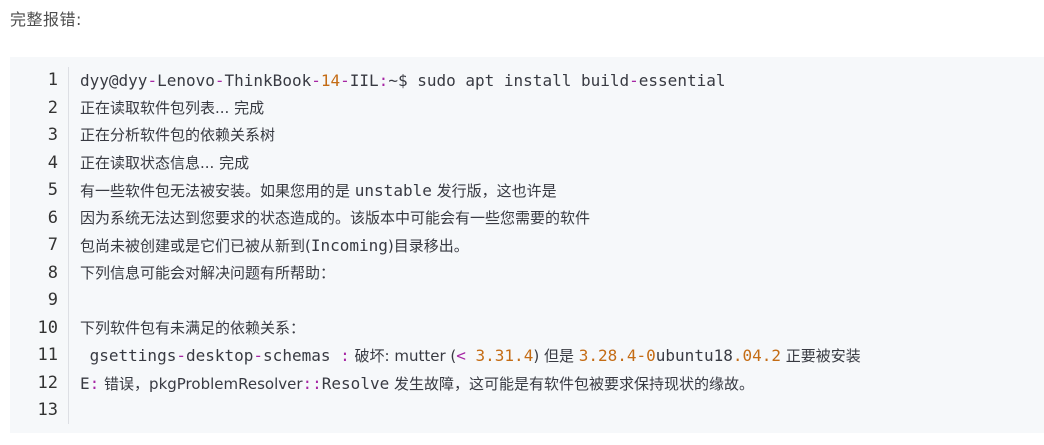 The width and height of the screenshot is (1044, 445). Describe the element at coordinates (52, 245) in the screenshot. I see `line-number: 7` at that location.